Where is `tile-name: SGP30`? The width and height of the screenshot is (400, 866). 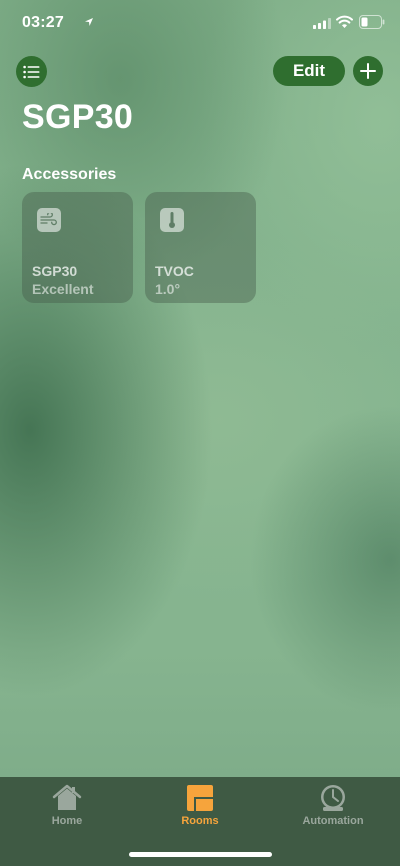
tile-name: SGP30 is located at coordinates (55, 271).